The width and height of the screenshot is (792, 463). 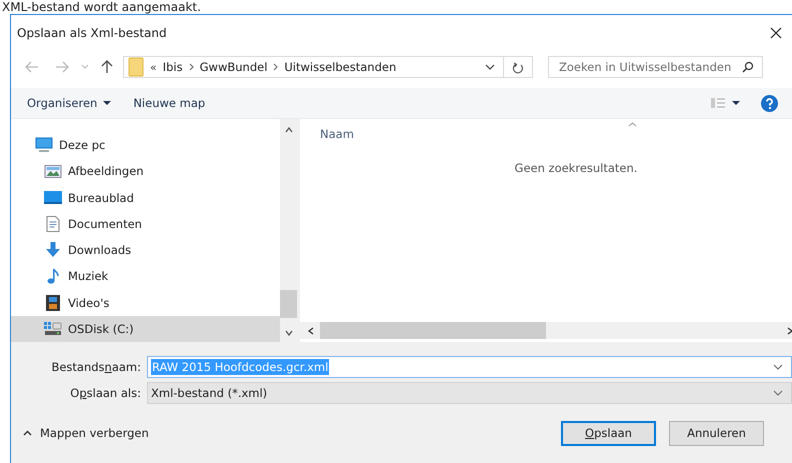 I want to click on new-folder-button: Nieuwe map, so click(x=169, y=103).